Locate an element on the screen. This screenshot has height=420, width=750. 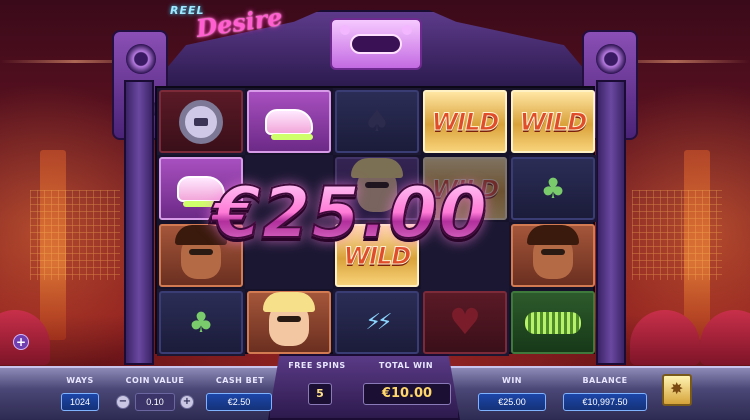
frame-side-right is located at coordinates (611, 222).